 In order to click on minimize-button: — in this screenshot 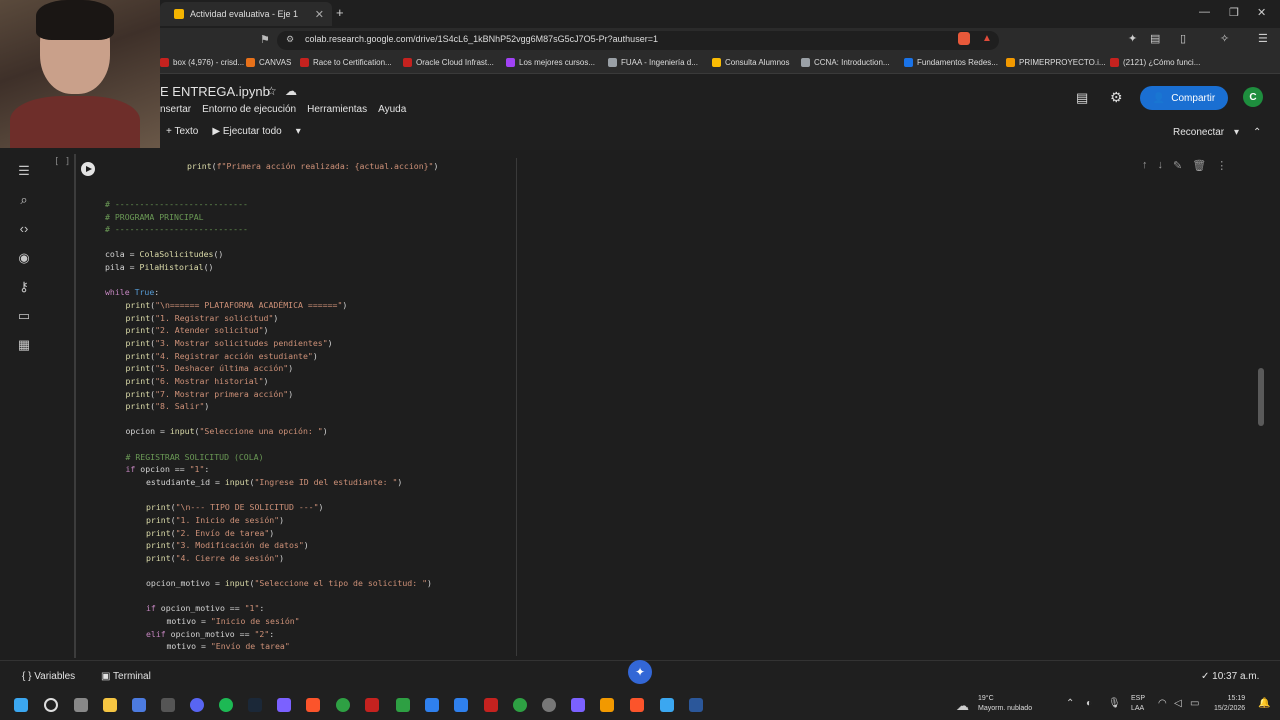, I will do `click(1204, 12)`.